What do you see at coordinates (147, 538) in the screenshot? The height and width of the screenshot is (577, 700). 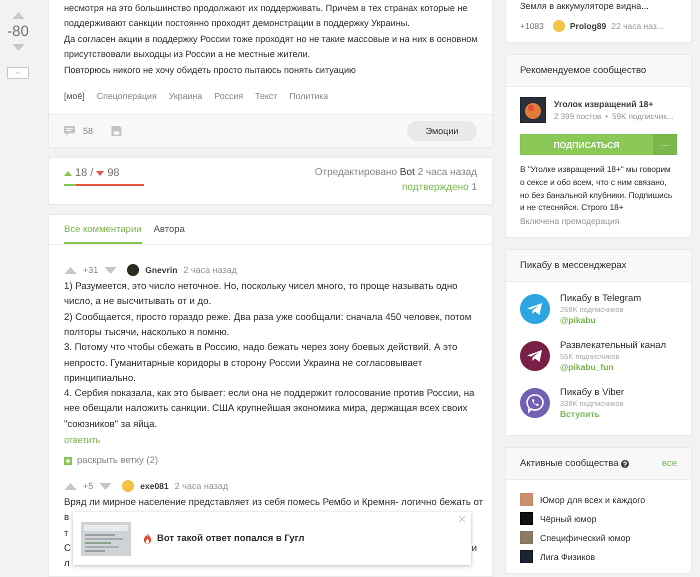 I see `fire-icon` at bounding box center [147, 538].